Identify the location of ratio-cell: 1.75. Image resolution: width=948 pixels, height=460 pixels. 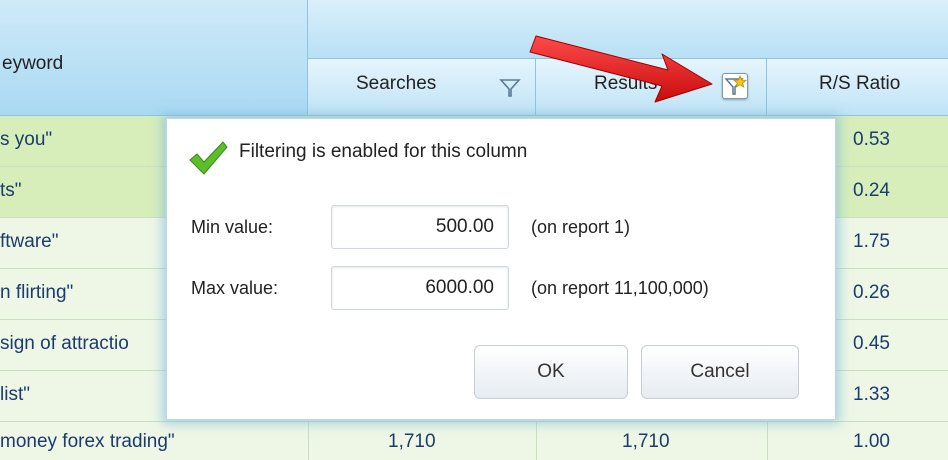
(871, 241).